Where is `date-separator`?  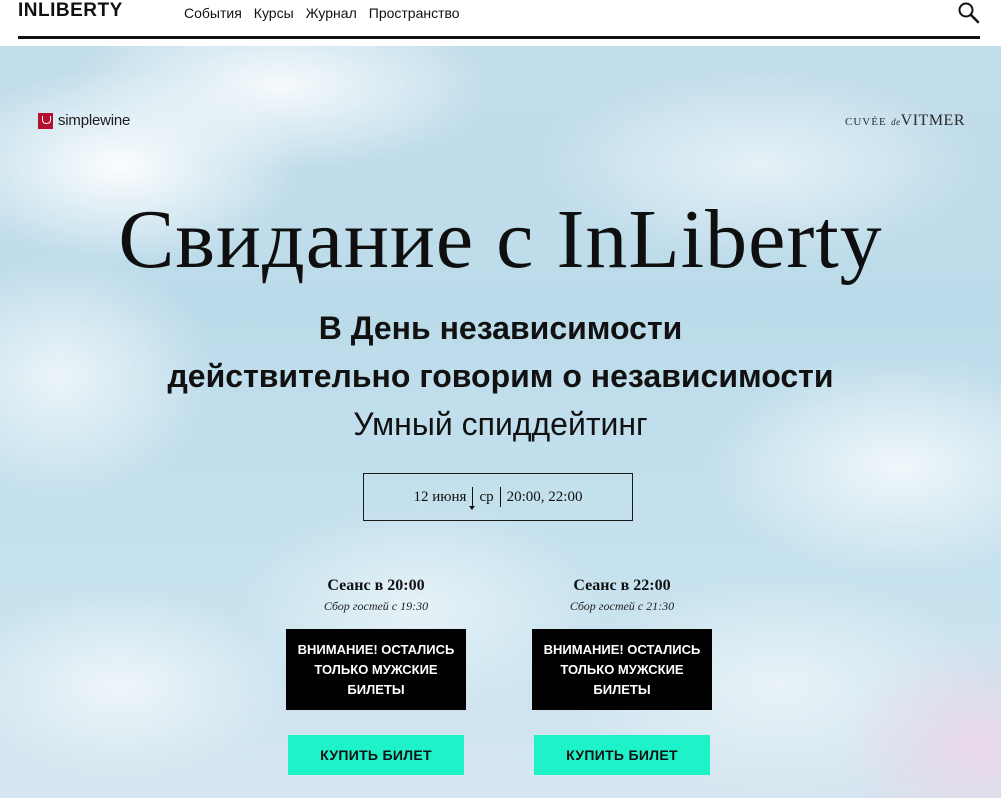
date-separator is located at coordinates (500, 497).